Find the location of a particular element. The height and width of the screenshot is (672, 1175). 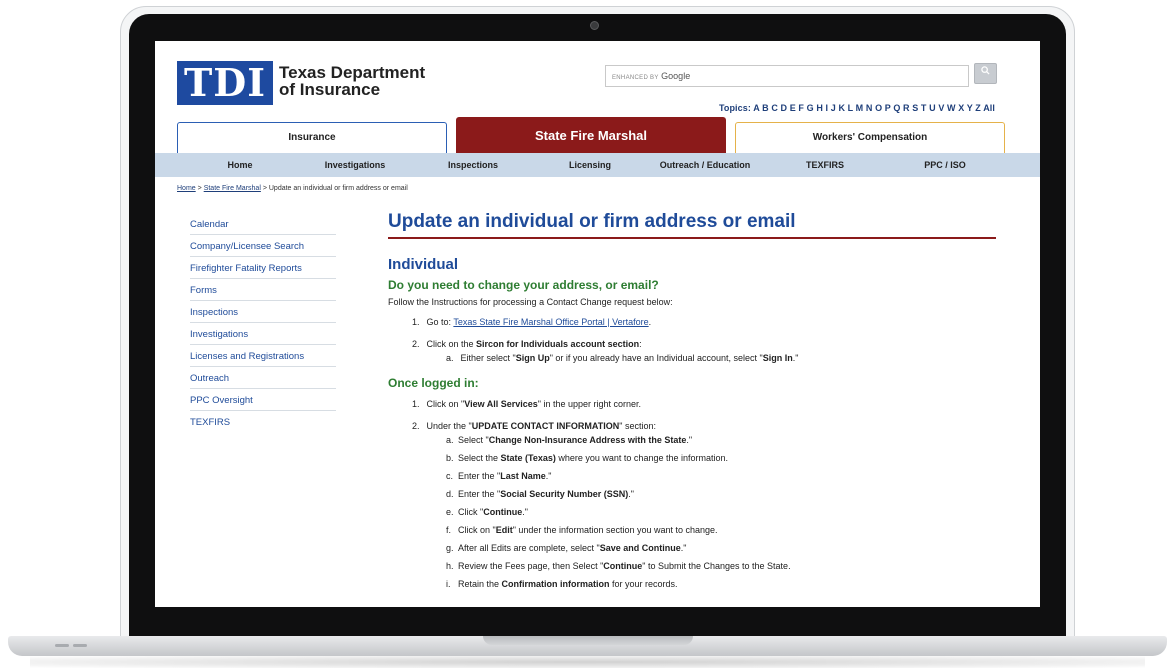

nav-ppc-iso: PPC / ISO is located at coordinates (945, 165).